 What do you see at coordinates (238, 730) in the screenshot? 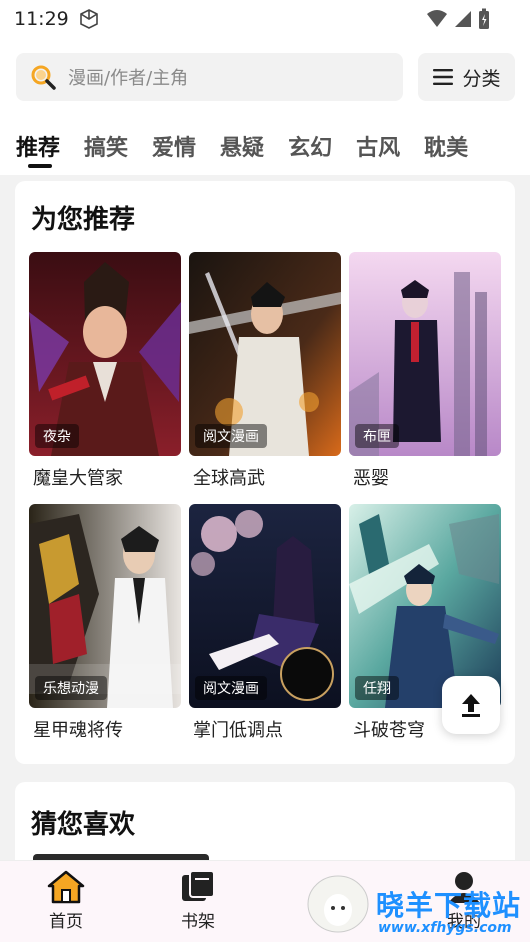
I see `comic-title: 掌门低调点` at bounding box center [238, 730].